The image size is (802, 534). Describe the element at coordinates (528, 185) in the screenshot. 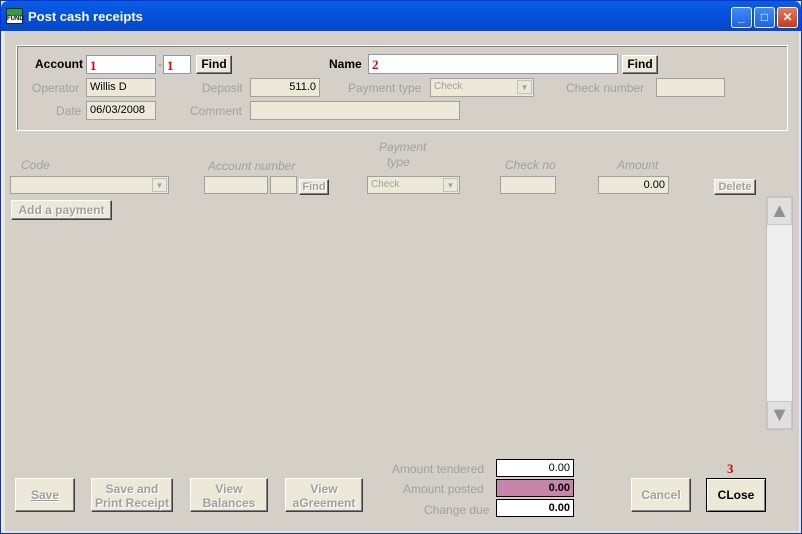

I see `check-no-field` at that location.